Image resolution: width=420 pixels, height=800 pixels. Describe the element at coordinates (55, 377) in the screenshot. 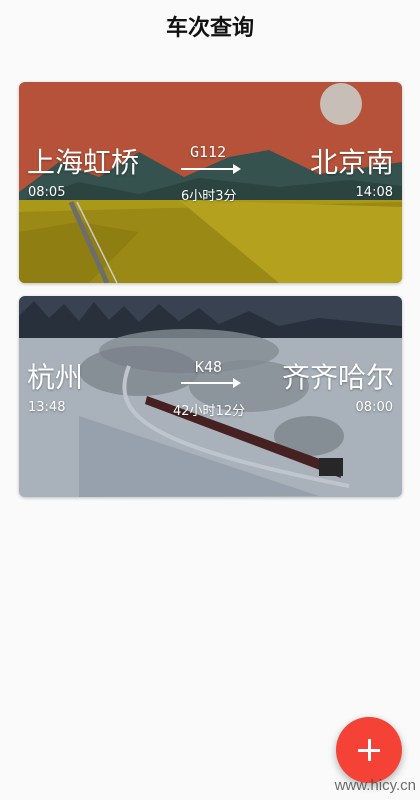

I see `departure-station: 杭州` at that location.